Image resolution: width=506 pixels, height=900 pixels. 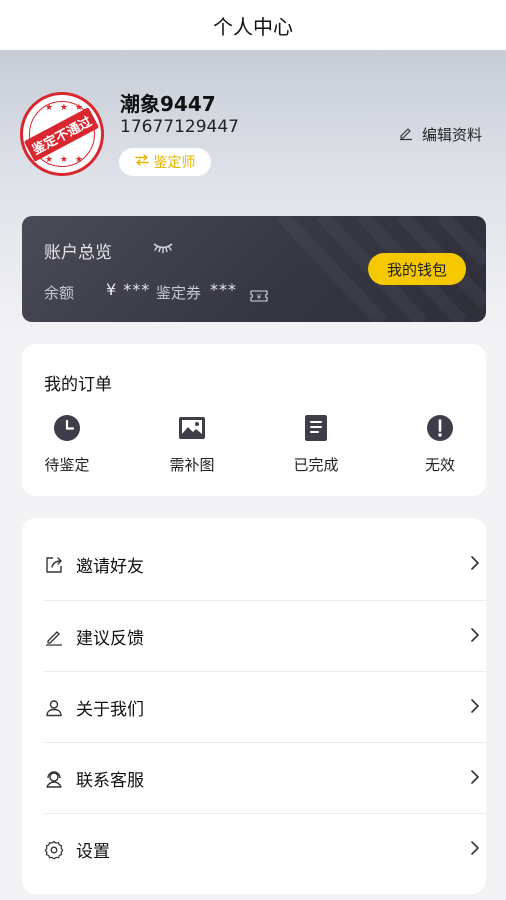 I want to click on coupon-value: ***, so click(x=223, y=289).